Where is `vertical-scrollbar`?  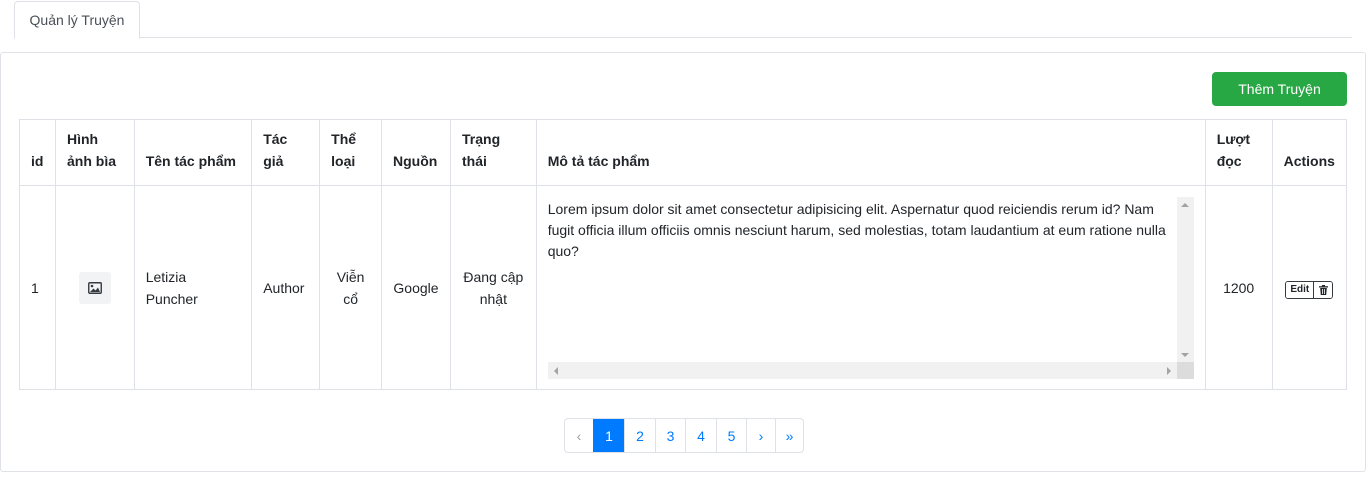
vertical-scrollbar is located at coordinates (1185, 279).